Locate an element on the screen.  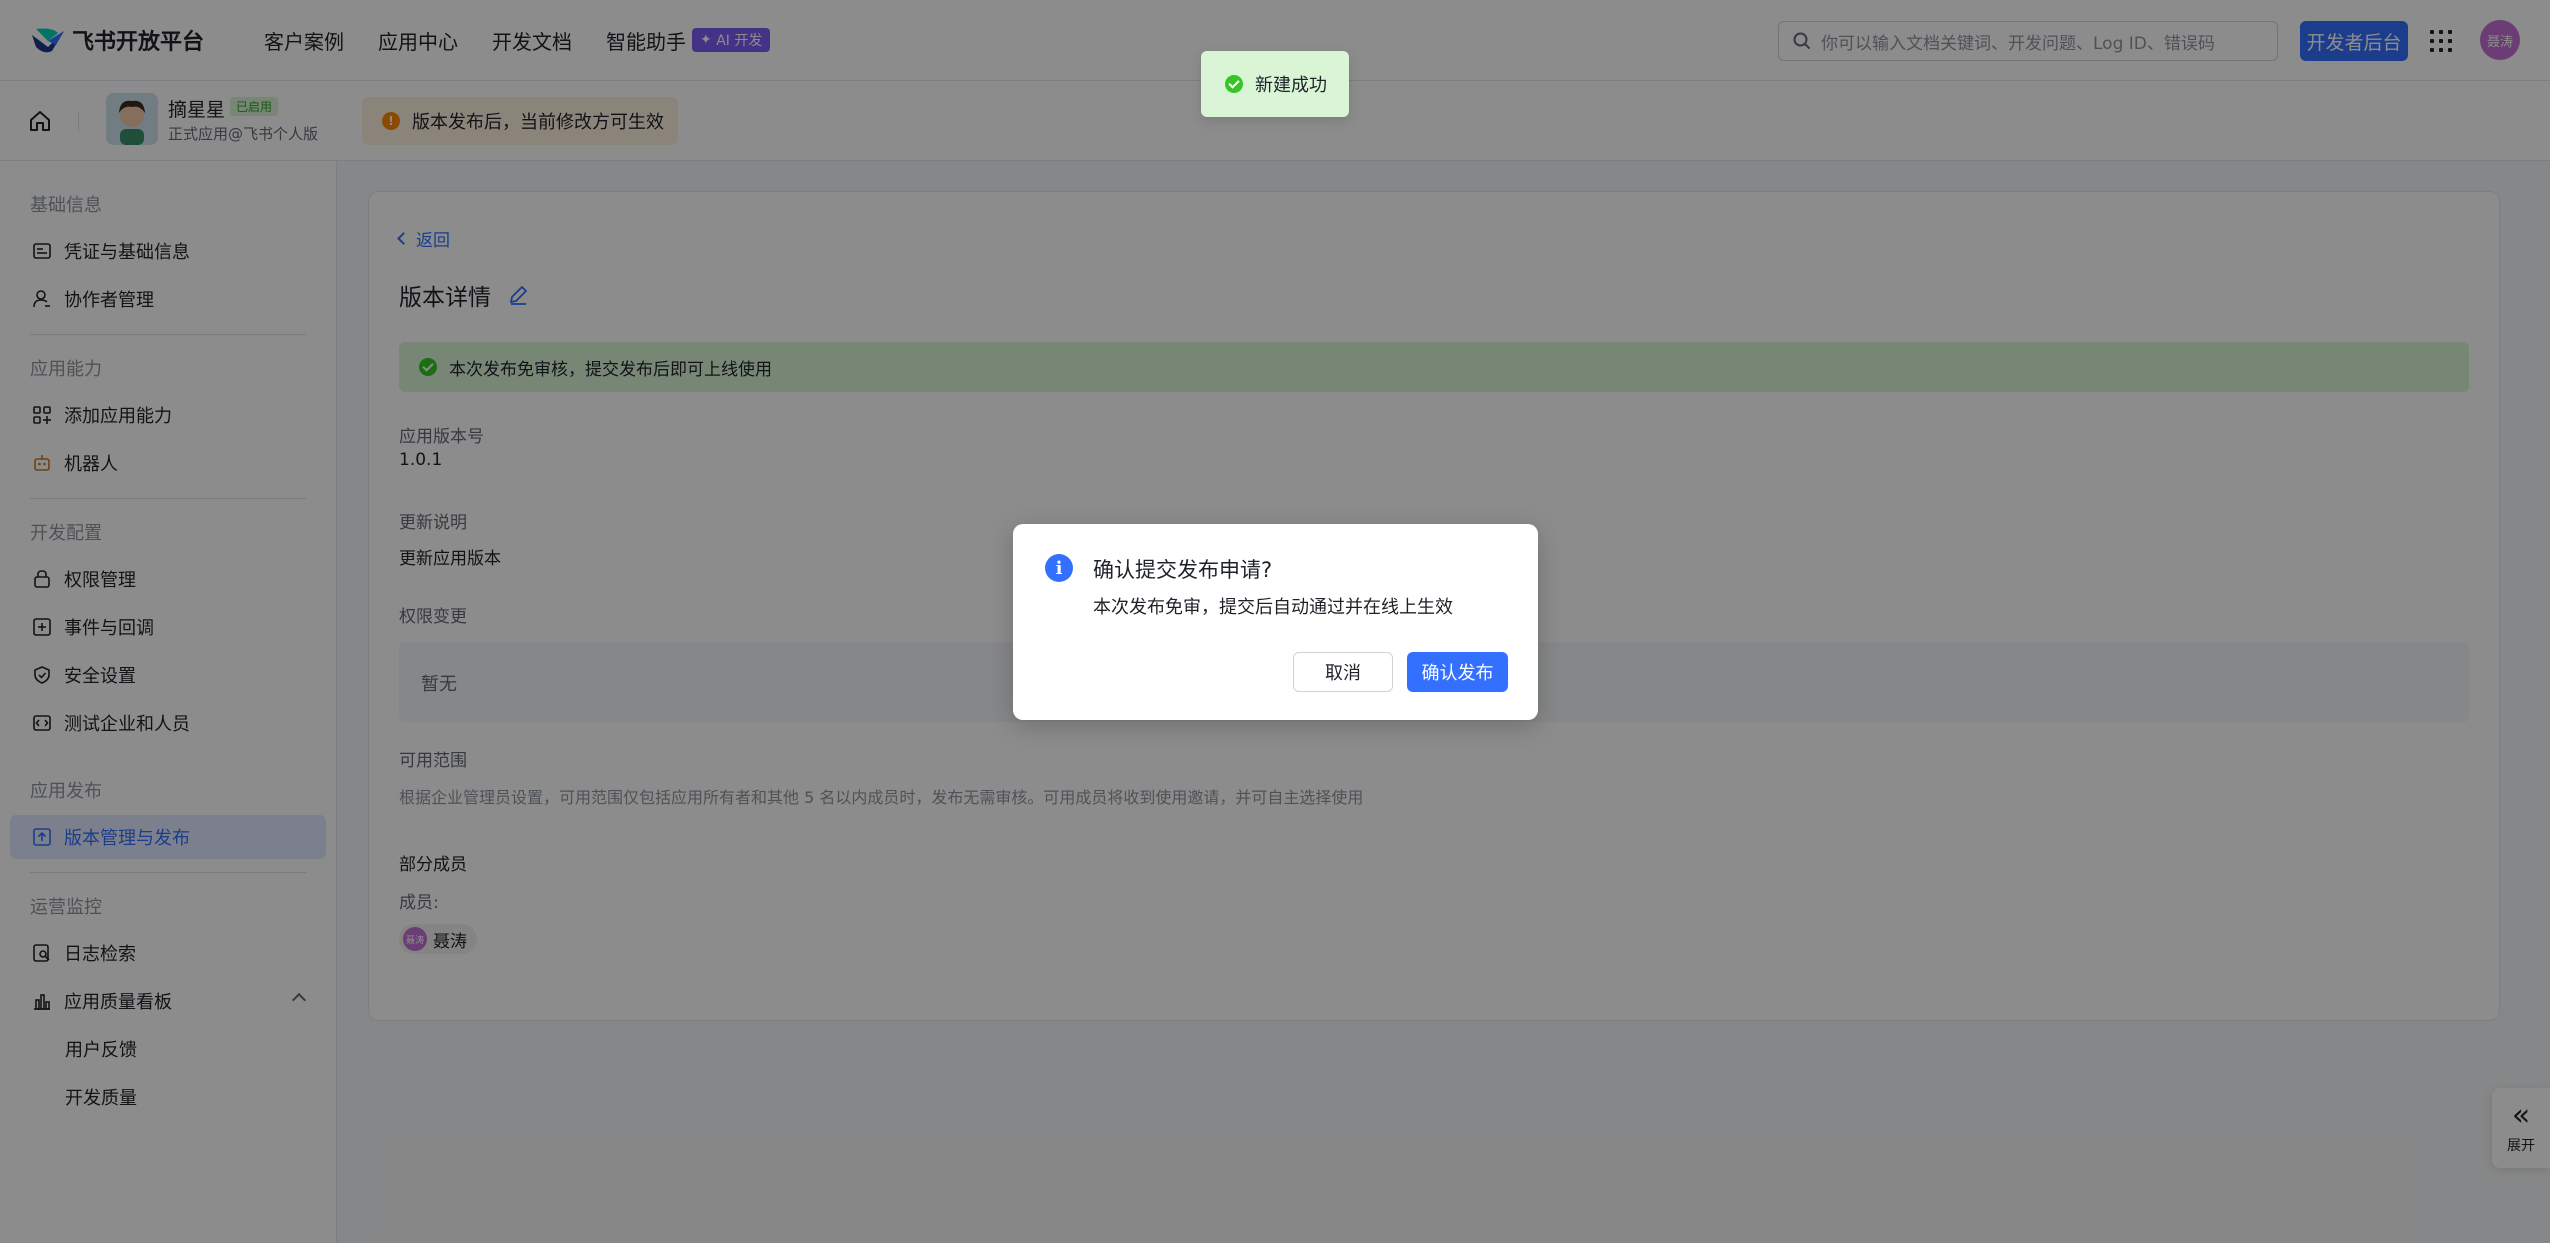
toast-text: 新建成功 is located at coordinates (1291, 85).